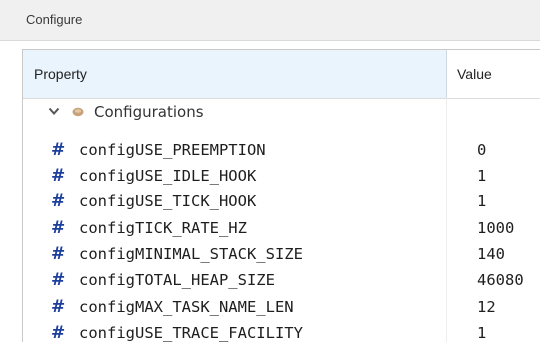 Image resolution: width=540 pixels, height=342 pixels. Describe the element at coordinates (191, 254) in the screenshot. I see `property-name: configMINIMAL_STACK_SIZE` at that location.